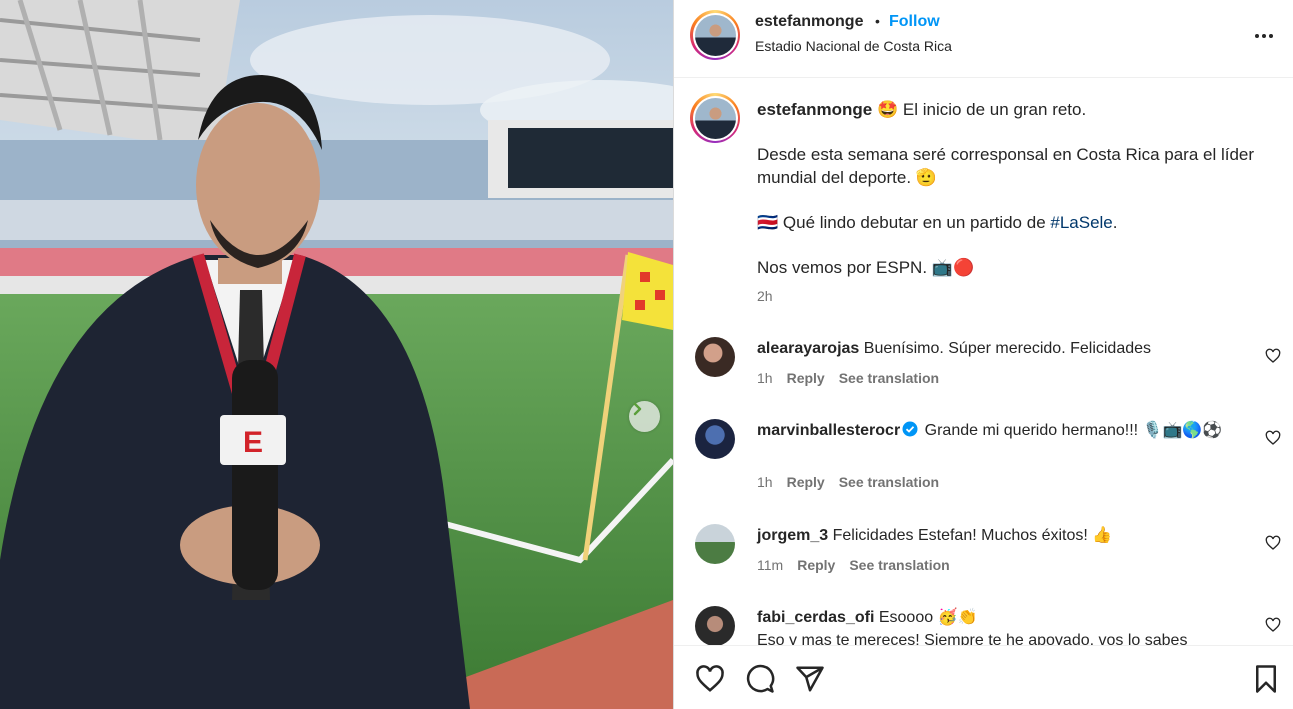  What do you see at coordinates (644, 416) in the screenshot?
I see `next-photo-button` at bounding box center [644, 416].